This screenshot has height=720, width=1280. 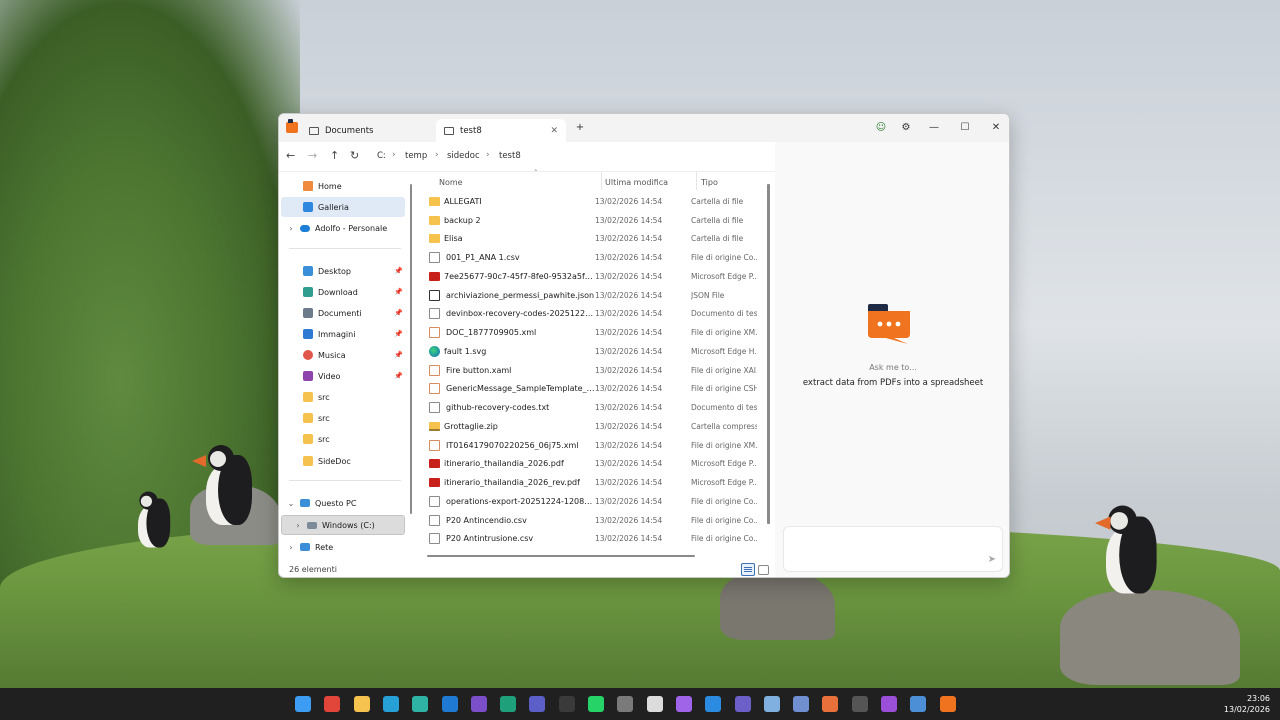 What do you see at coordinates (893, 549) in the screenshot?
I see `chat-input: ➤` at bounding box center [893, 549].